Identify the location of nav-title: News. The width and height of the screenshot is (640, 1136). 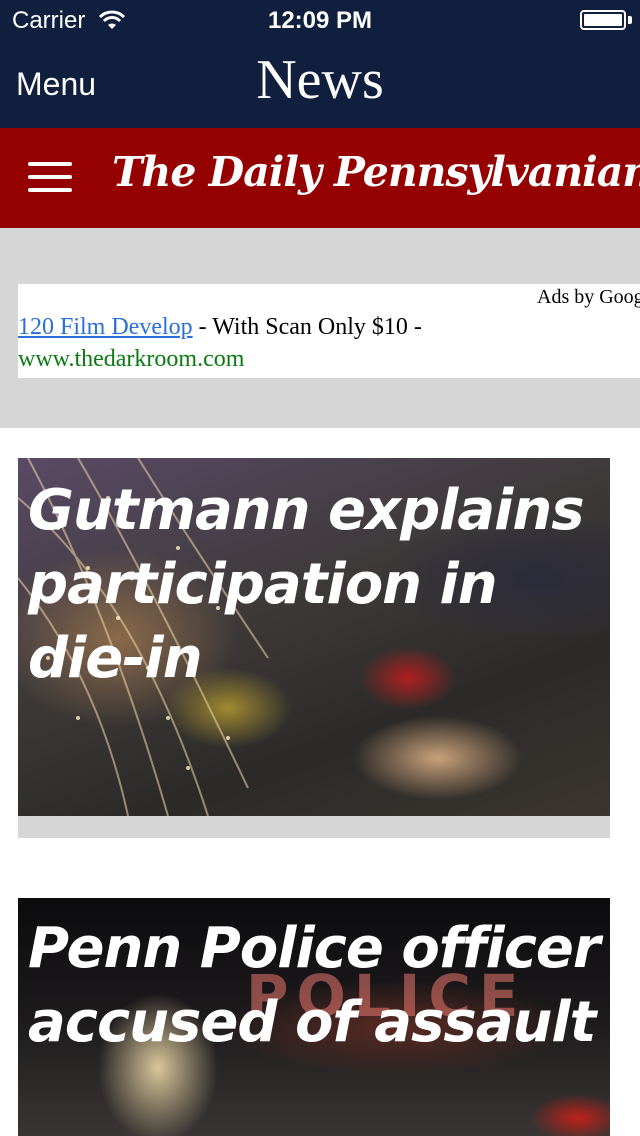
(320, 80).